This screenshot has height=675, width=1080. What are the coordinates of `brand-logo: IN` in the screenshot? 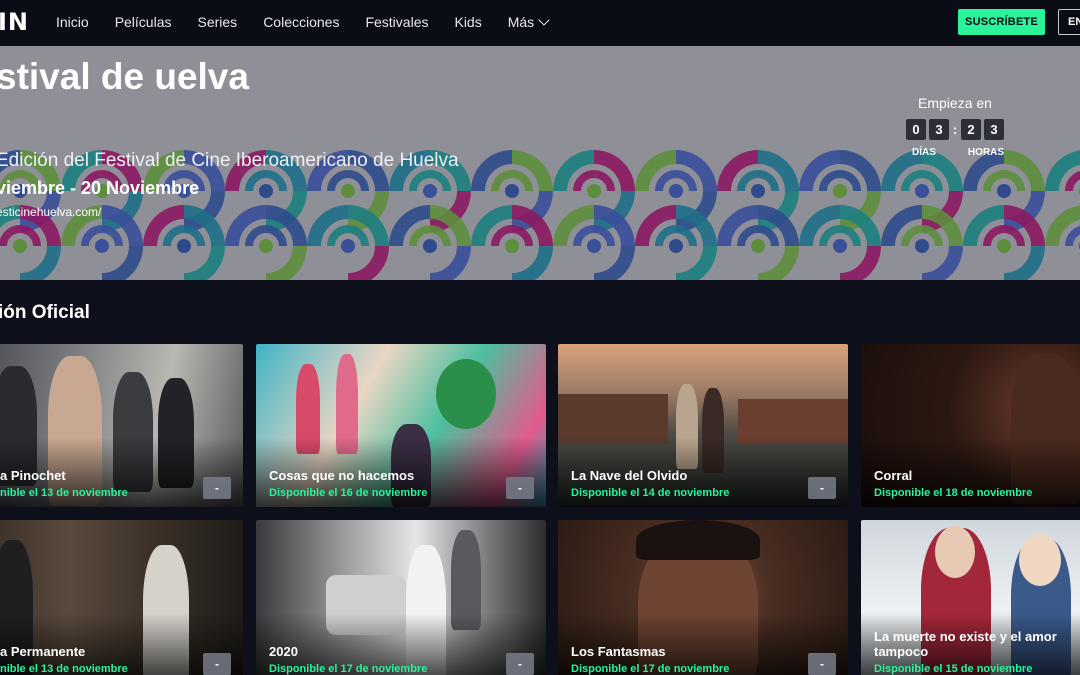 It's located at (14, 22).